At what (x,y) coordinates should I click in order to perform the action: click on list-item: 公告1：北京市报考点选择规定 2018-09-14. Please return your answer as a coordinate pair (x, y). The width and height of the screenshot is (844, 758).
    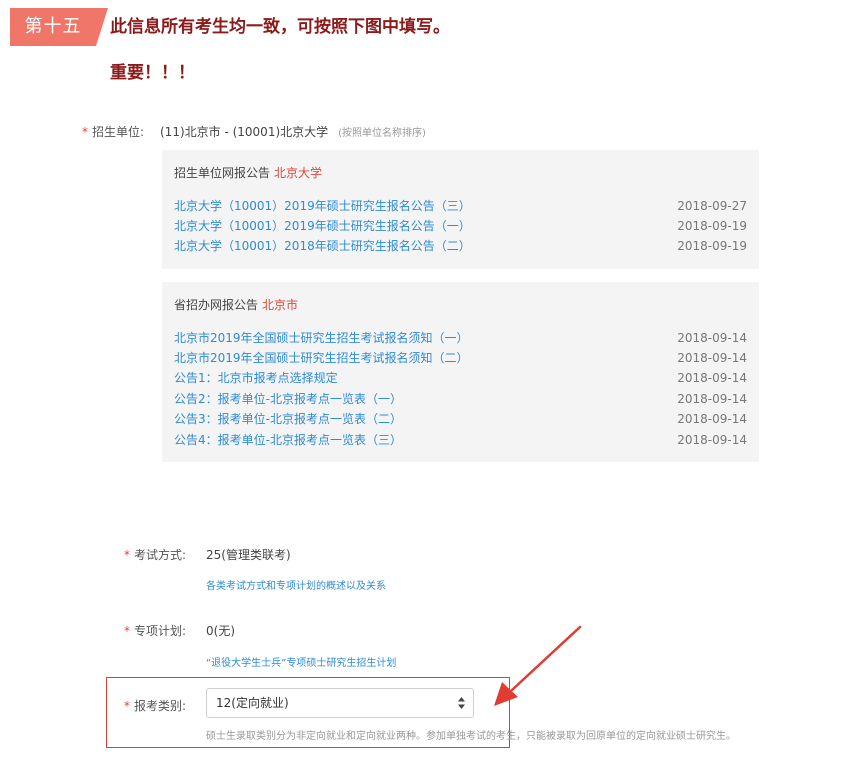
    Looking at the image, I should click on (460, 378).